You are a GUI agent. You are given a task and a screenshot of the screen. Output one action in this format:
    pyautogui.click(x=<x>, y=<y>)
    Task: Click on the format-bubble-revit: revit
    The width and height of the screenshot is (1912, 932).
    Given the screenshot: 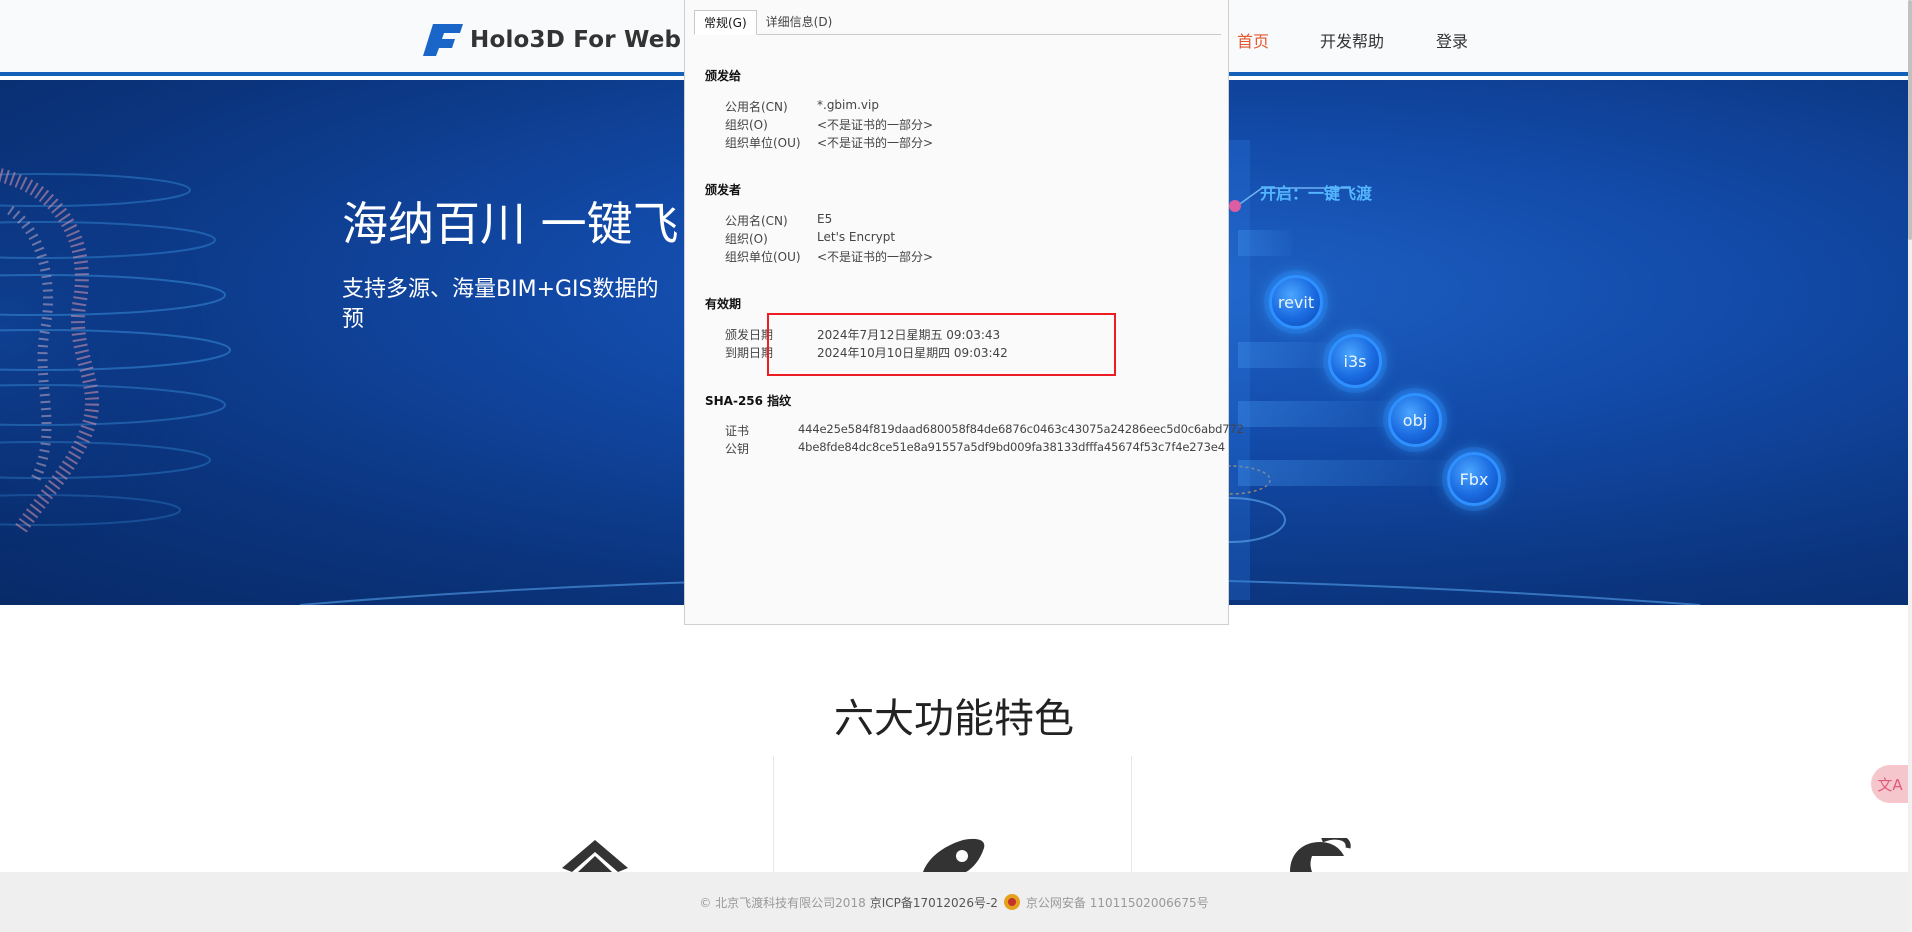 What is the action you would take?
    pyautogui.click(x=1296, y=302)
    